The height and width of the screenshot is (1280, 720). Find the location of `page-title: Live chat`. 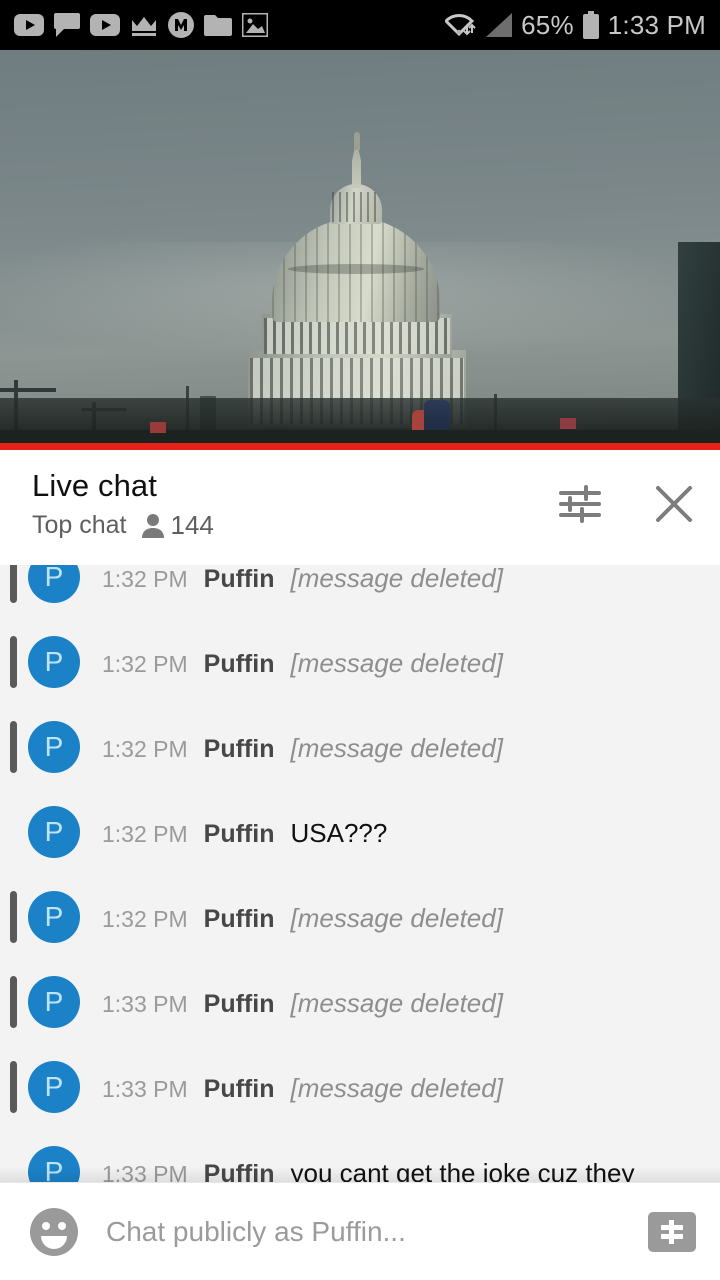

page-title: Live chat is located at coordinates (94, 485).